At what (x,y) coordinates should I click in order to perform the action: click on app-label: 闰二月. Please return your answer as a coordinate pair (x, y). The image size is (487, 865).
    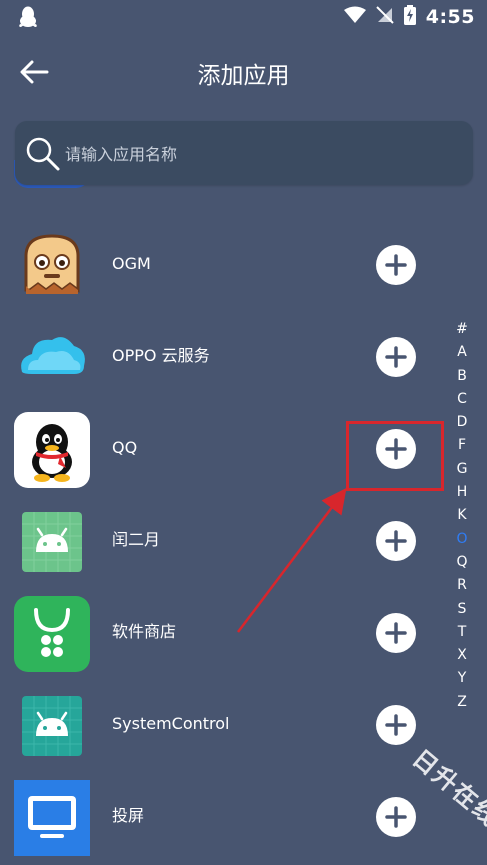
    Looking at the image, I should click on (136, 539).